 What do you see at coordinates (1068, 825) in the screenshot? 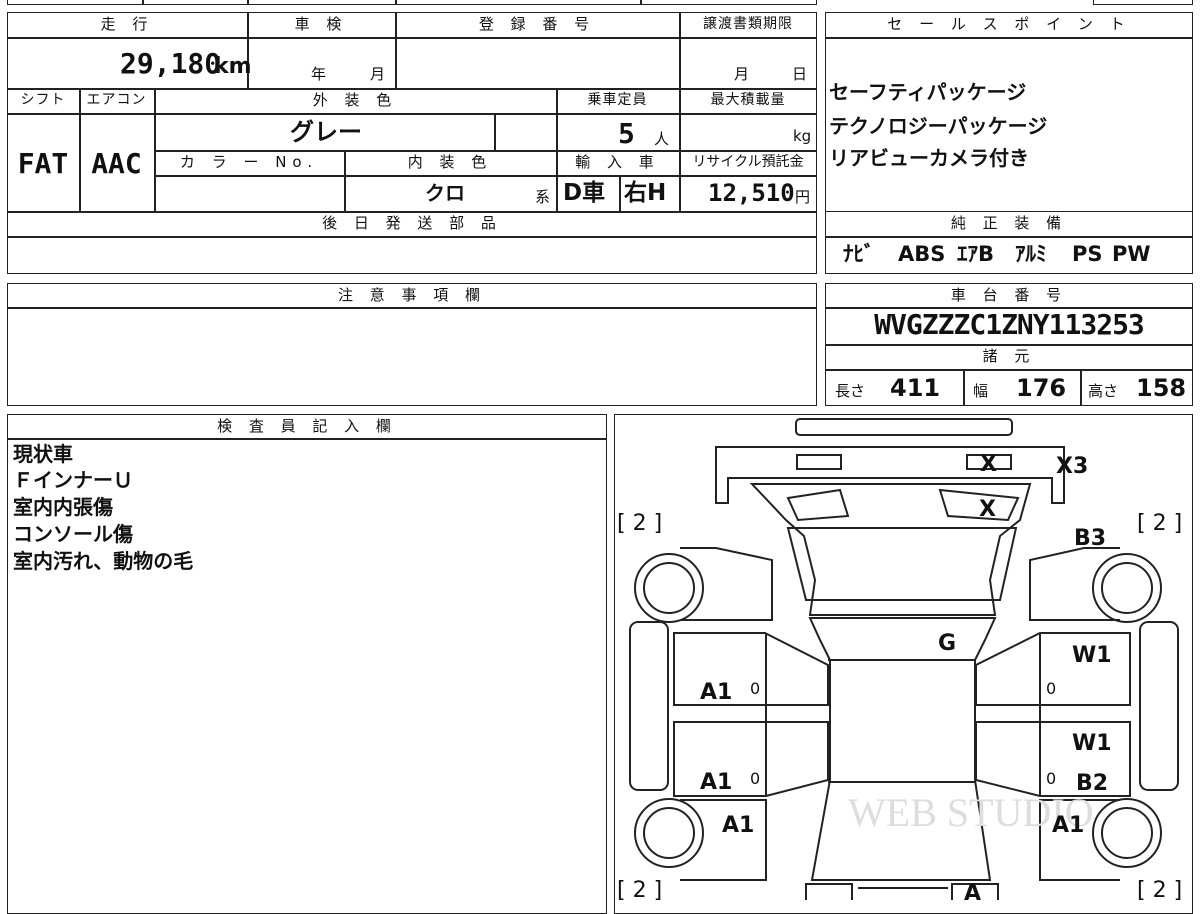
I see `damage-mark-a1-rr-fender: A1` at bounding box center [1068, 825].